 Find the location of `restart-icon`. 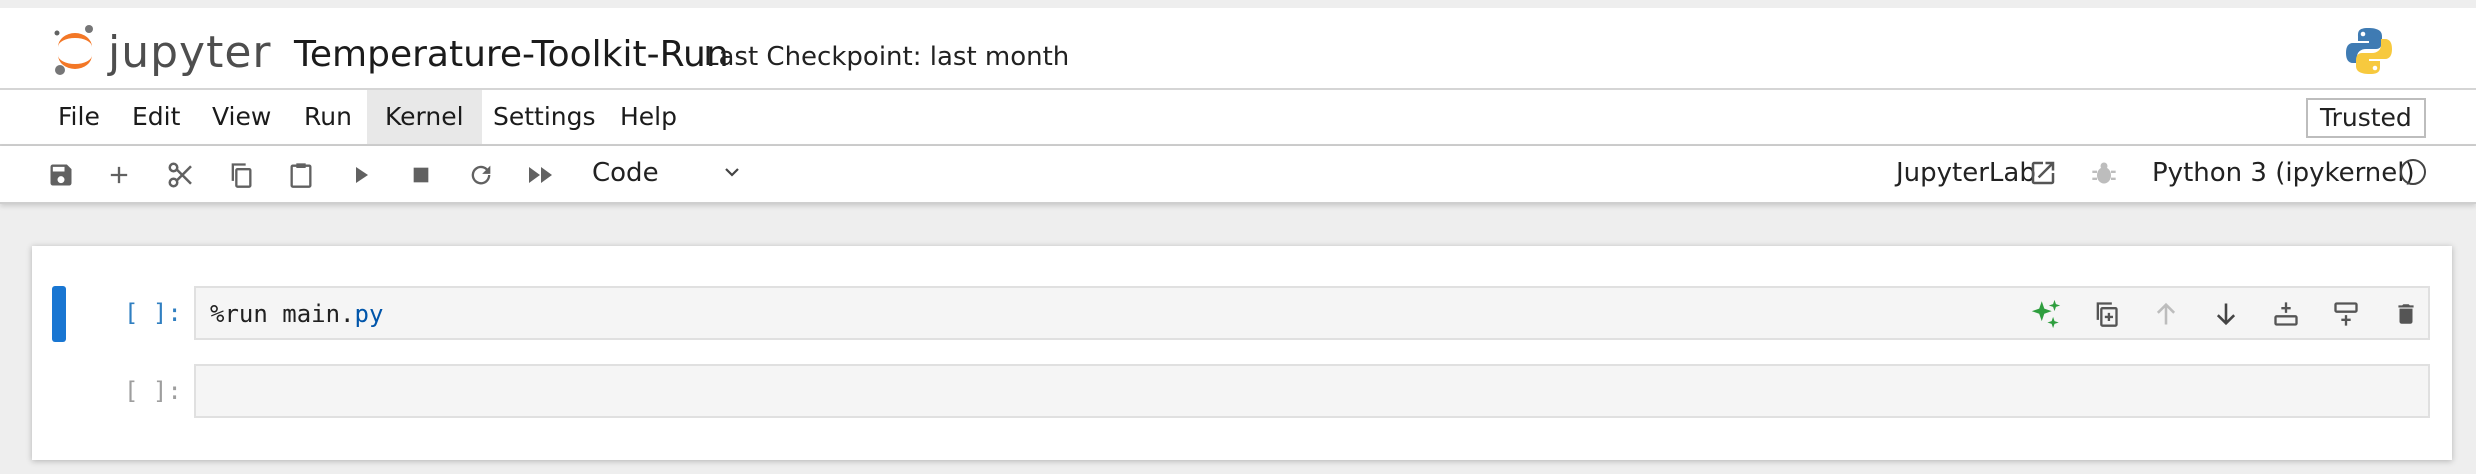

restart-icon is located at coordinates (481, 175).